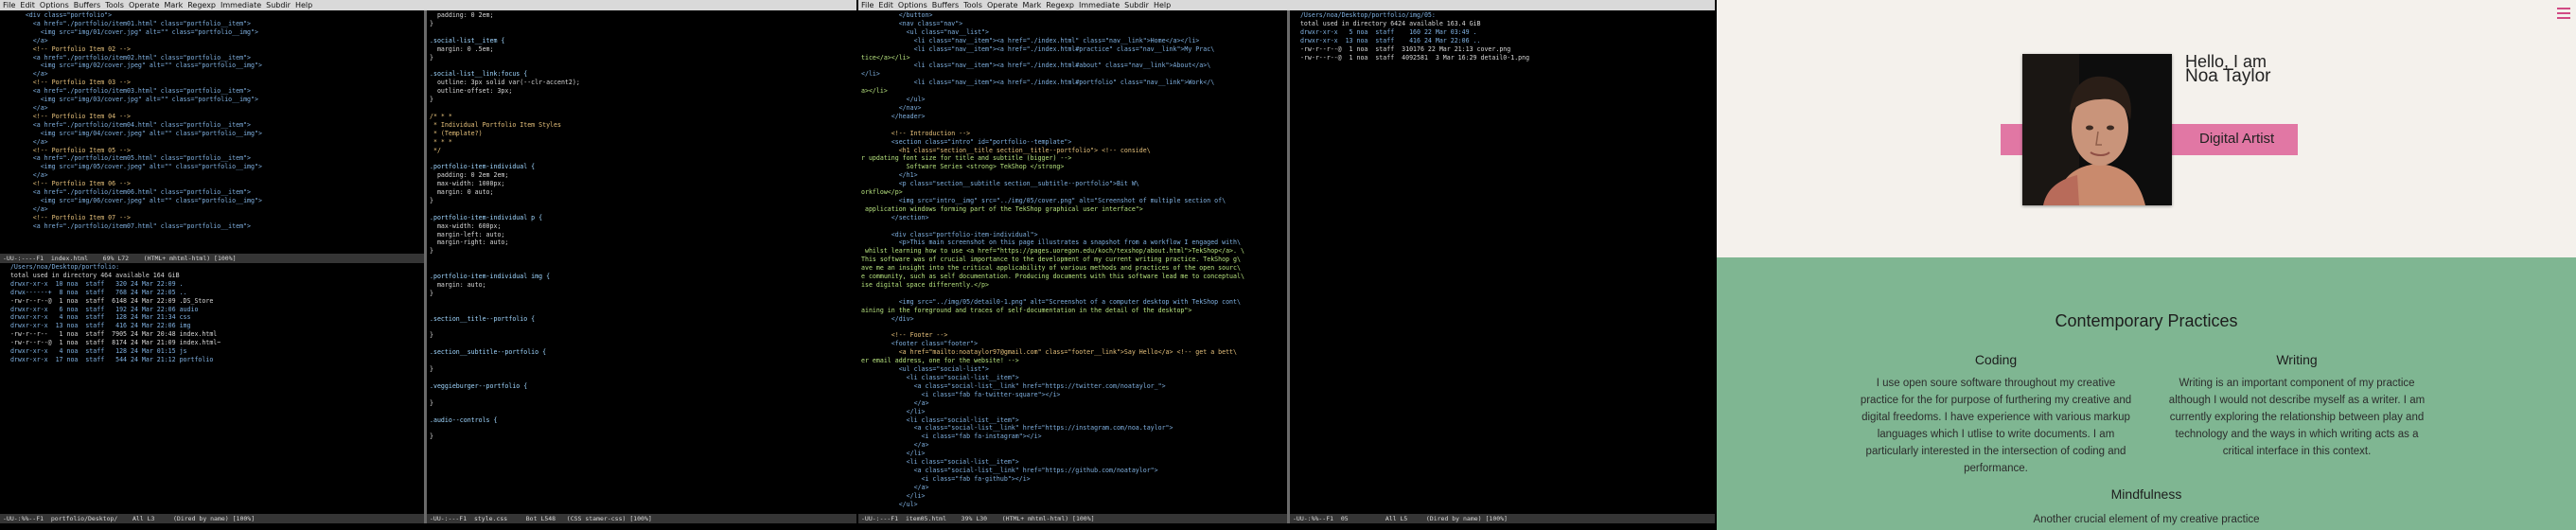  What do you see at coordinates (874, 91) in the screenshot?
I see `code-line: a></li>` at bounding box center [874, 91].